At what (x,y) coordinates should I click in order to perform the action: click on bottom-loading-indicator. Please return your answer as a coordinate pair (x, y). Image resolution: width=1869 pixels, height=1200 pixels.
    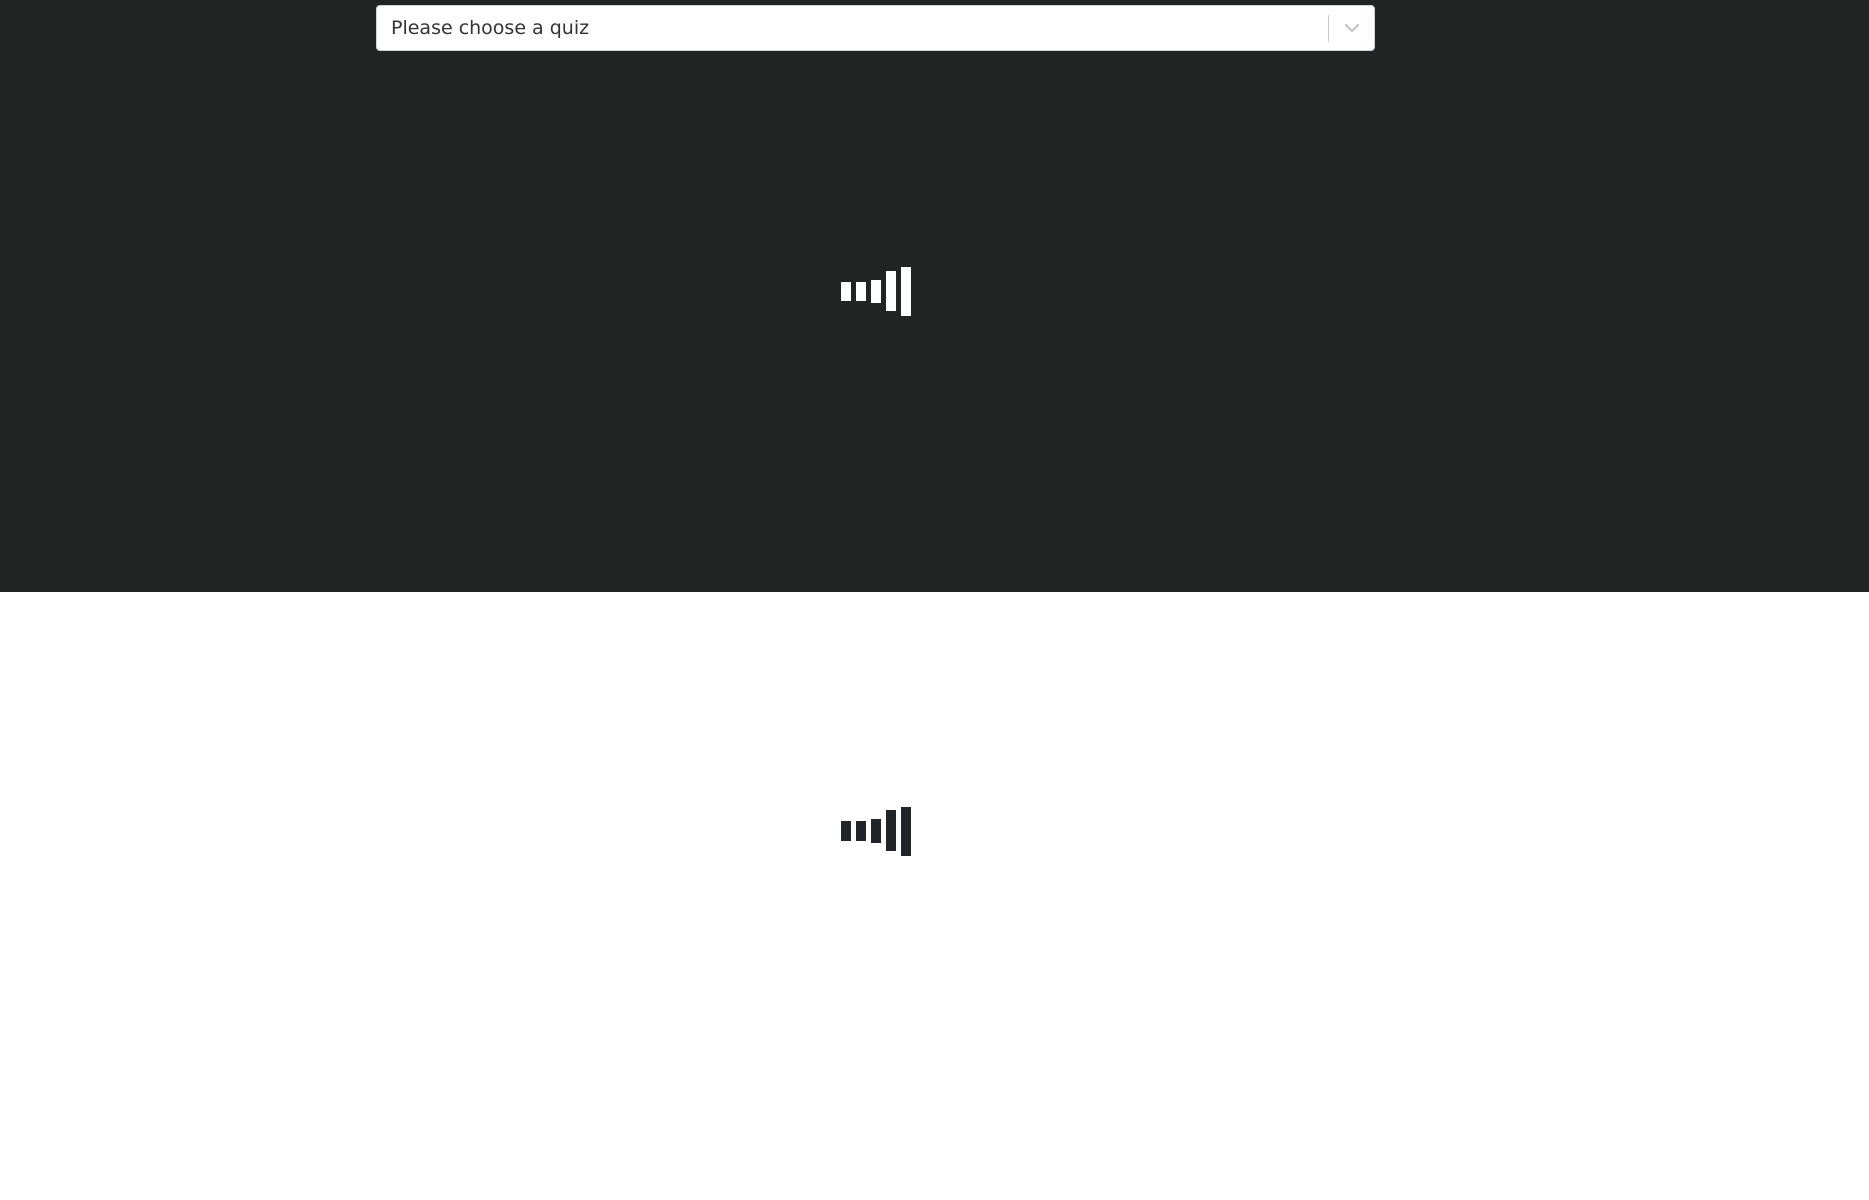
    Looking at the image, I should click on (876, 832).